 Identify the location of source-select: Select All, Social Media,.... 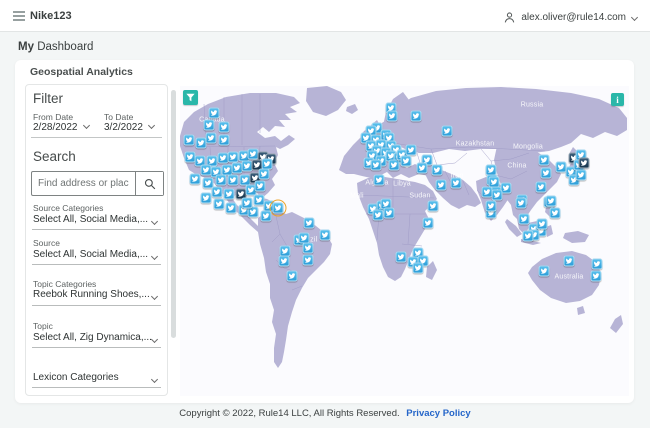
(90, 254).